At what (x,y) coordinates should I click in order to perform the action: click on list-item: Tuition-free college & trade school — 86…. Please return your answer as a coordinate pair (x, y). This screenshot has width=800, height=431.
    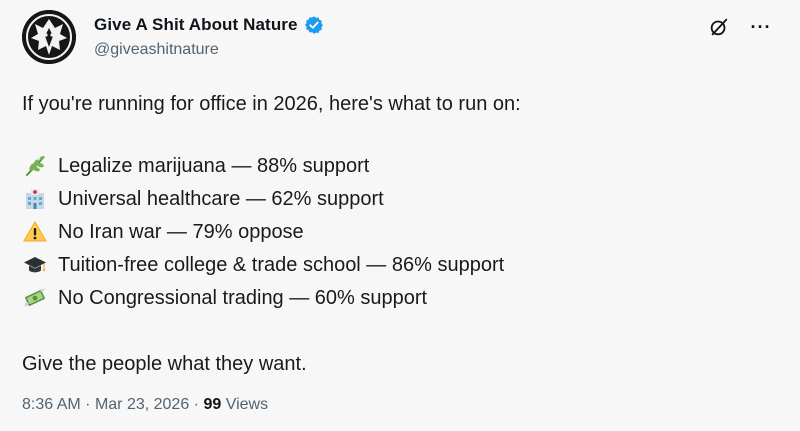
    Looking at the image, I should click on (402, 264).